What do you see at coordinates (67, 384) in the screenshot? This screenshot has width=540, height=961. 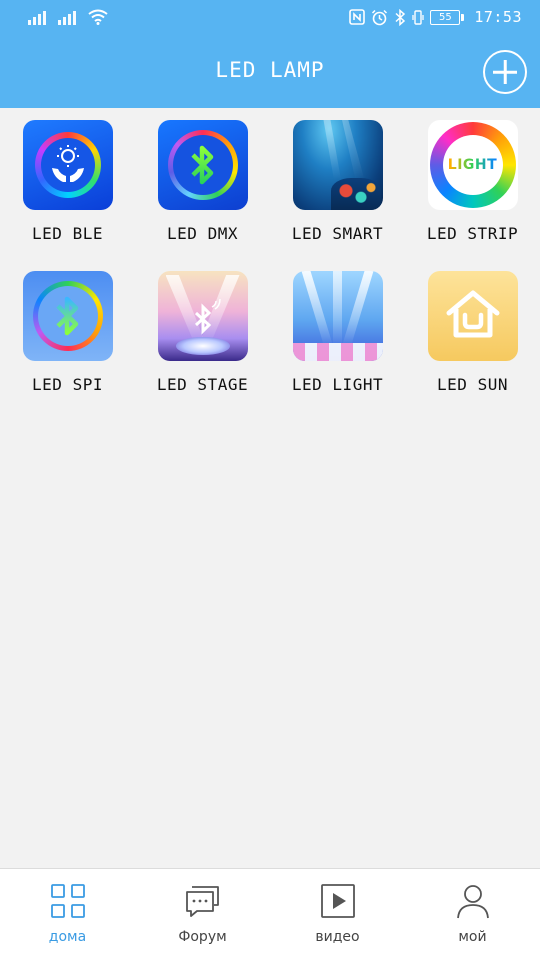 I see `app-label: LED SPI` at bounding box center [67, 384].